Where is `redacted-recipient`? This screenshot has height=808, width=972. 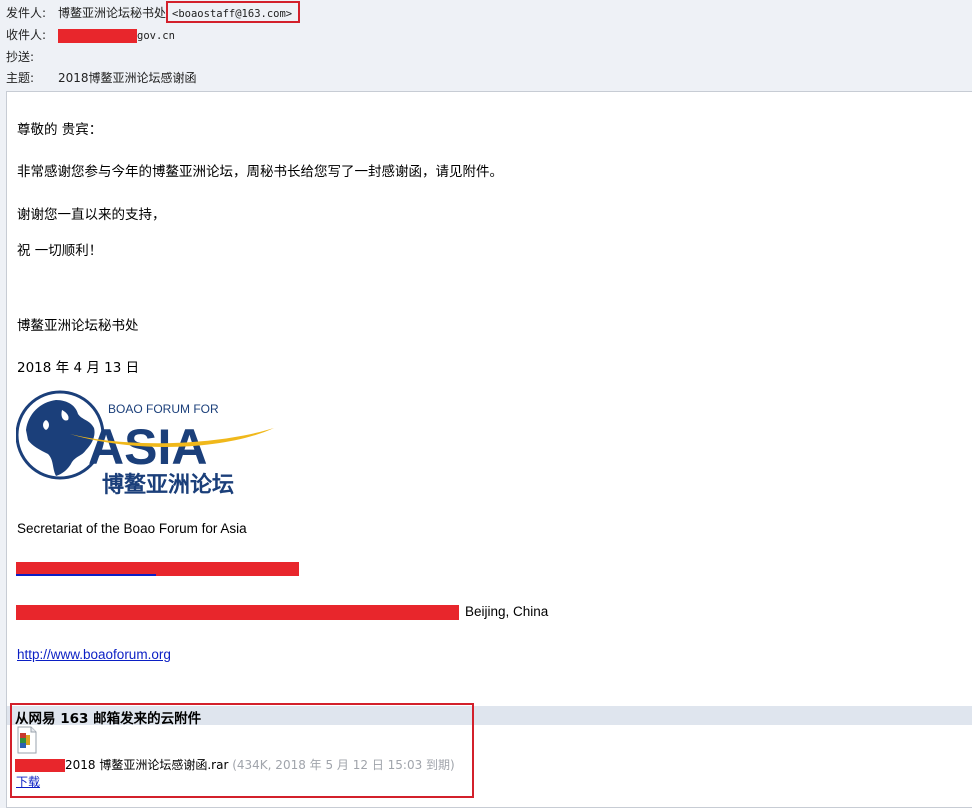 redacted-recipient is located at coordinates (97, 35).